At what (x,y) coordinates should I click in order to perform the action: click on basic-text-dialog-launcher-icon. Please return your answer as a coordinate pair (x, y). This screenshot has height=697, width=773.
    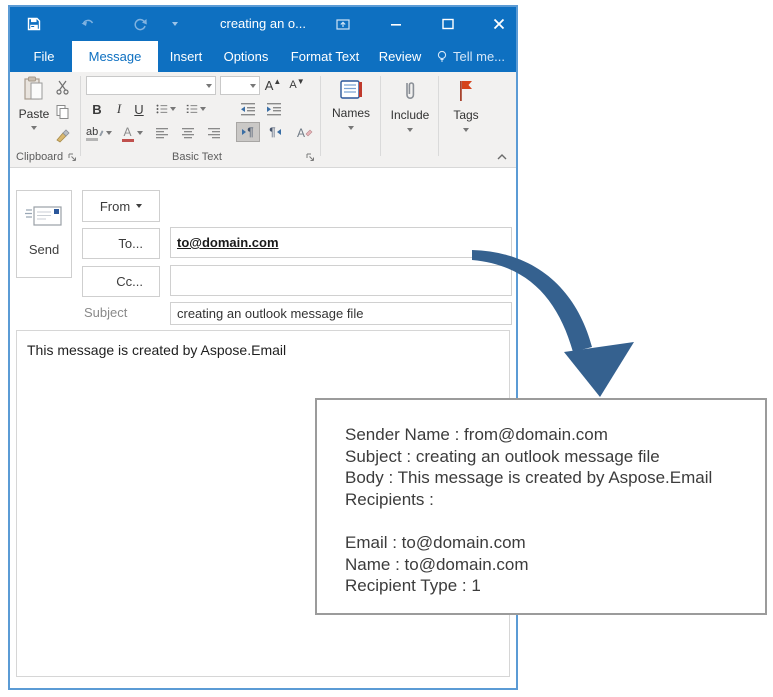
    Looking at the image, I should click on (310, 157).